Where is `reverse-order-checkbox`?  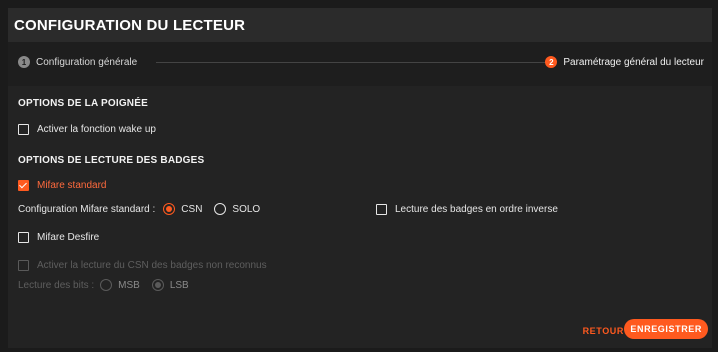 reverse-order-checkbox is located at coordinates (381, 209).